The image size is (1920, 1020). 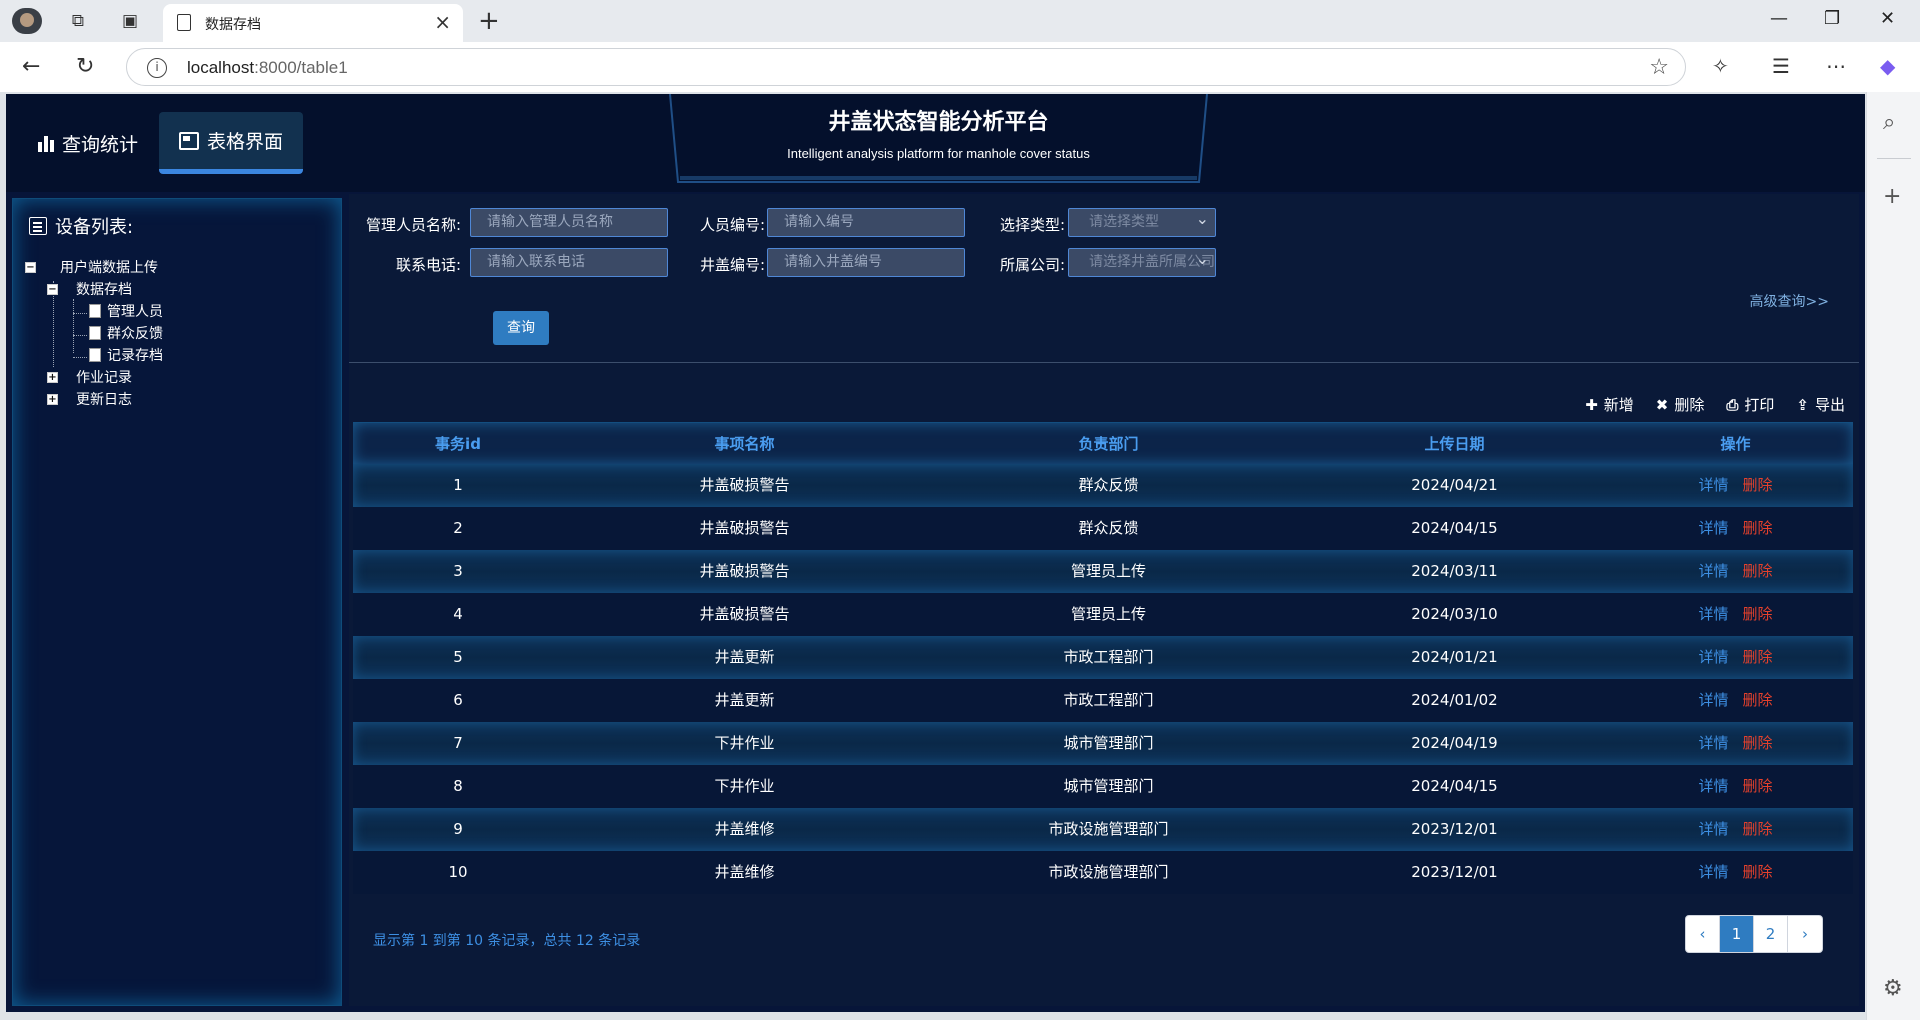 What do you see at coordinates (458, 571) in the screenshot?
I see `cell-id: 3` at bounding box center [458, 571].